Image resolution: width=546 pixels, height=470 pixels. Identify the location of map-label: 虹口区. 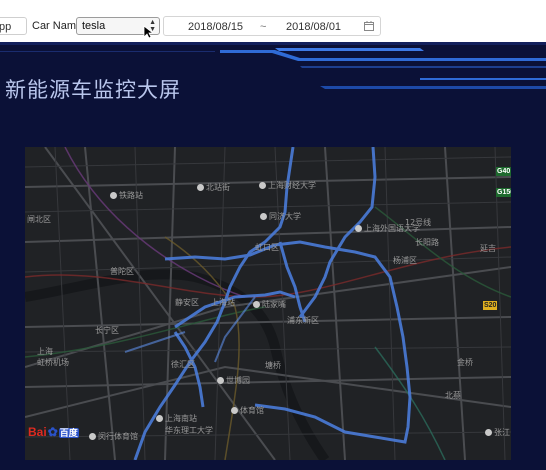
(267, 247).